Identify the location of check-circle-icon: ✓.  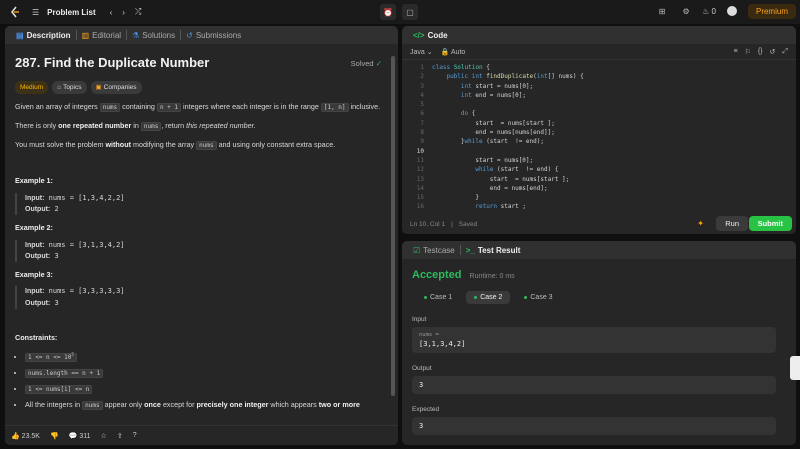
(378, 63).